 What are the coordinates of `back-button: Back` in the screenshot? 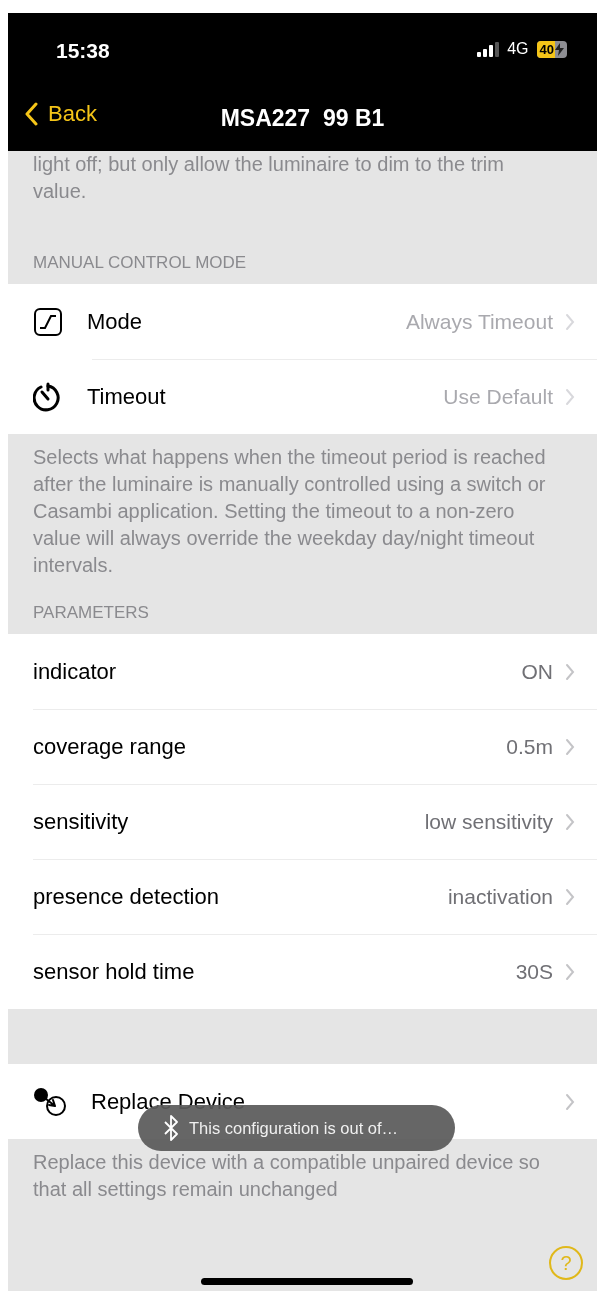 It's located at (60, 114).